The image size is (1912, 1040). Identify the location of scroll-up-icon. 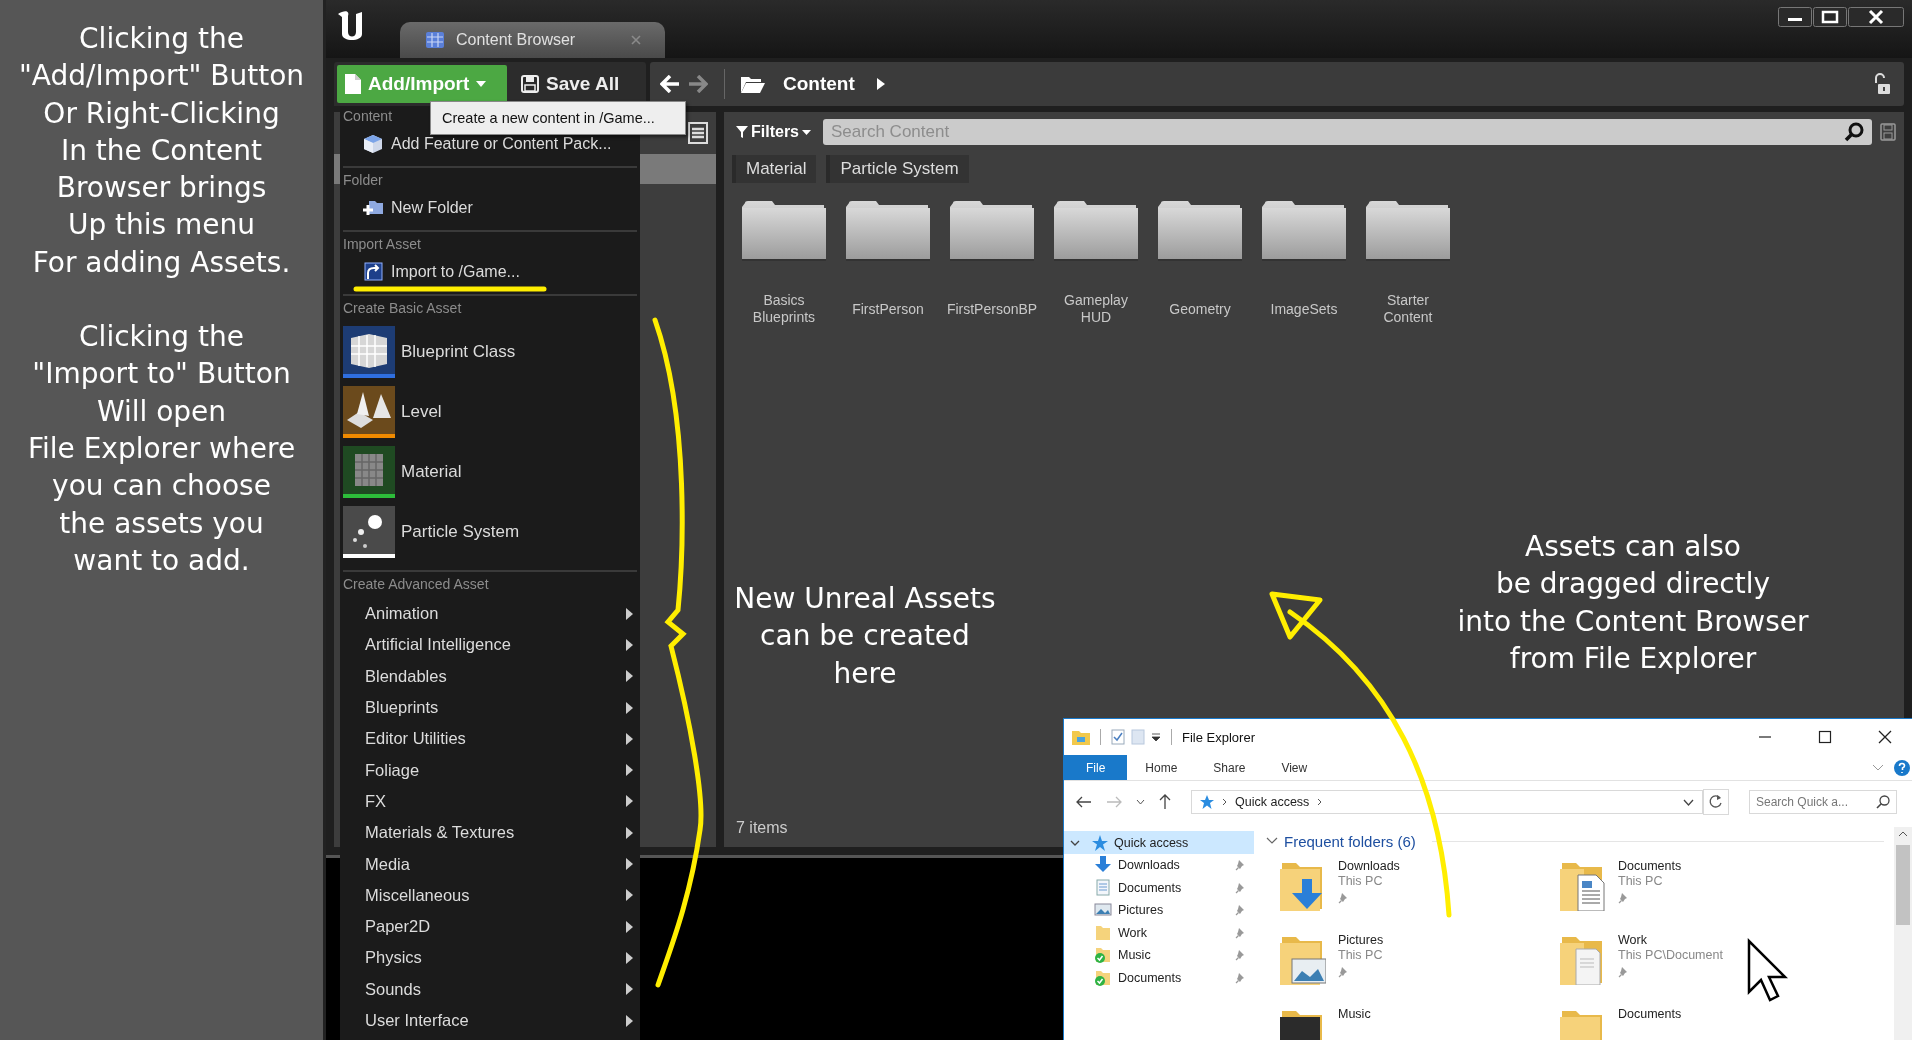
(1903, 834).